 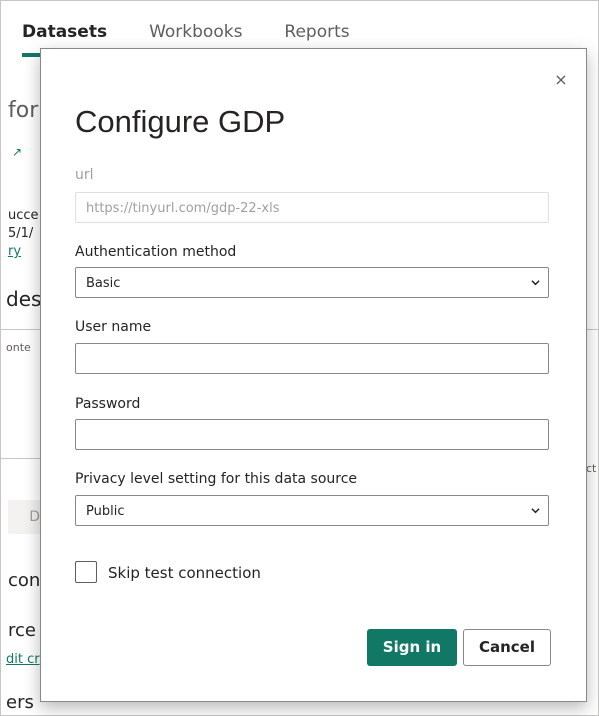 I want to click on auth-method-value: Basic, so click(x=103, y=283).